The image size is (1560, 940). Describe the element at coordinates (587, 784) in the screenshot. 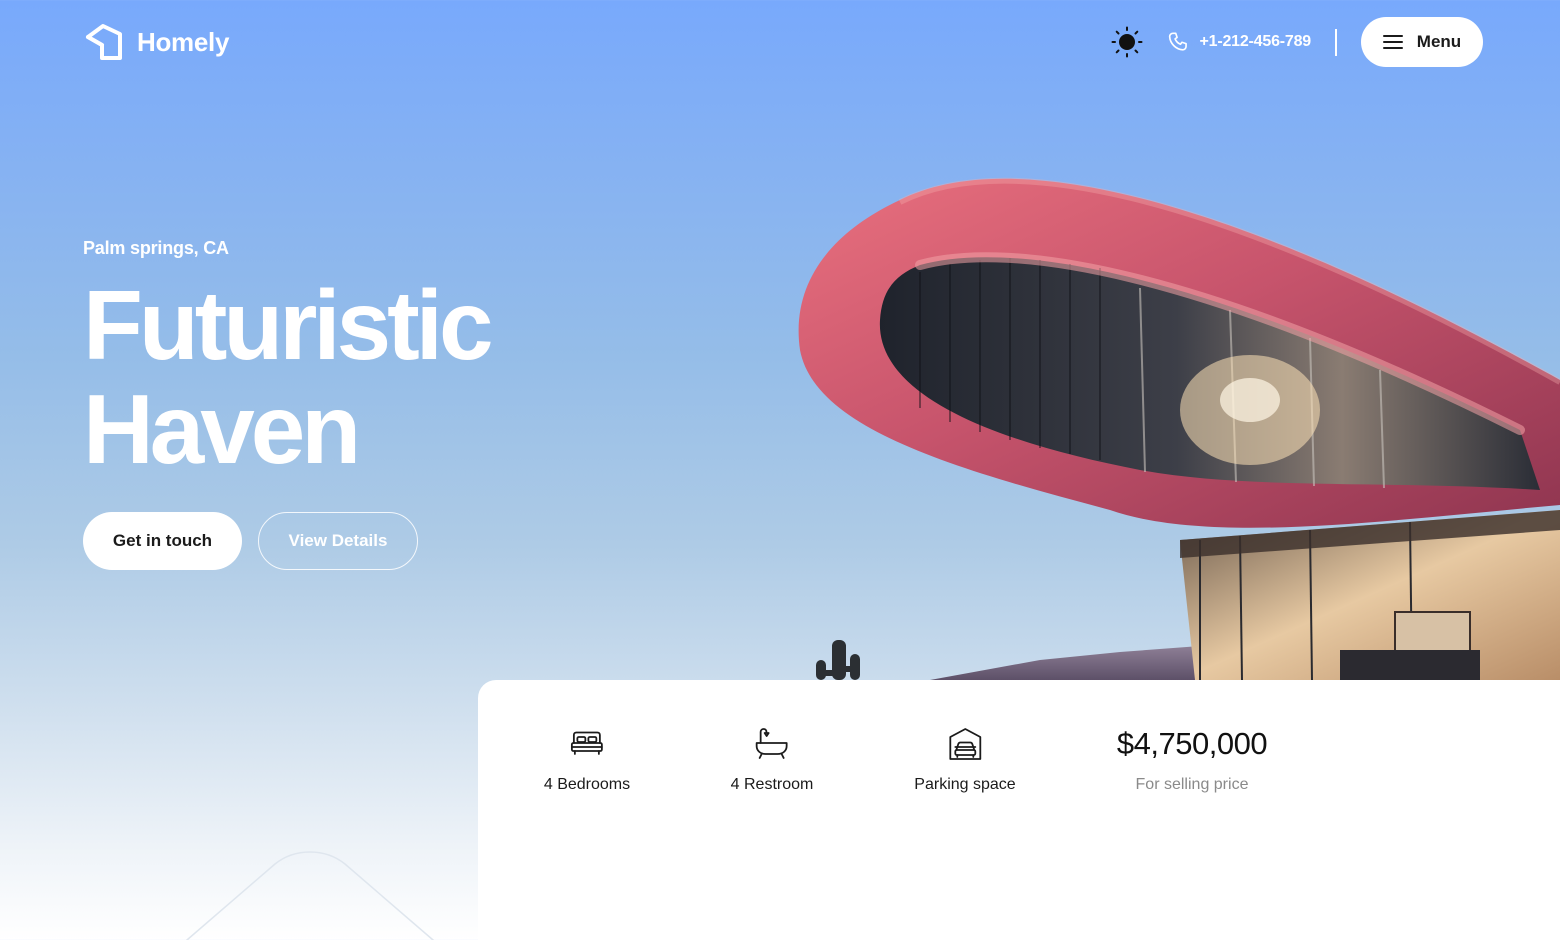

I see `stat-bedrooms-label: 4 Bedrooms` at that location.